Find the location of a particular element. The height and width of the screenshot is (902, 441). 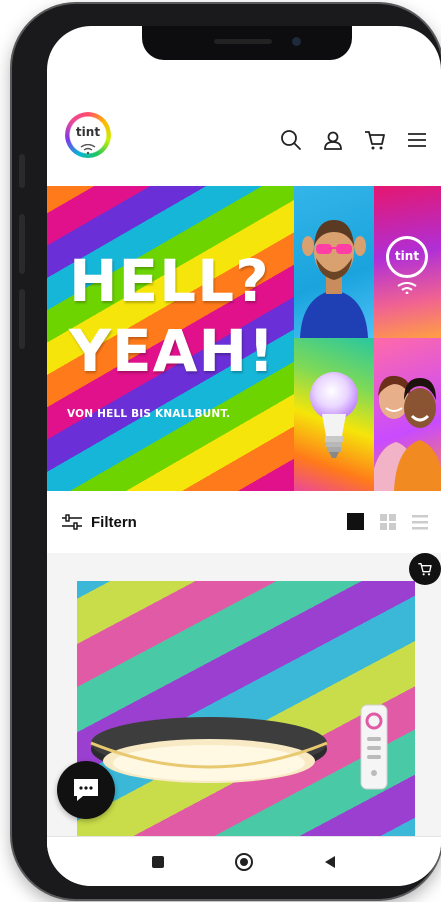

view-grid-icon is located at coordinates (388, 522).